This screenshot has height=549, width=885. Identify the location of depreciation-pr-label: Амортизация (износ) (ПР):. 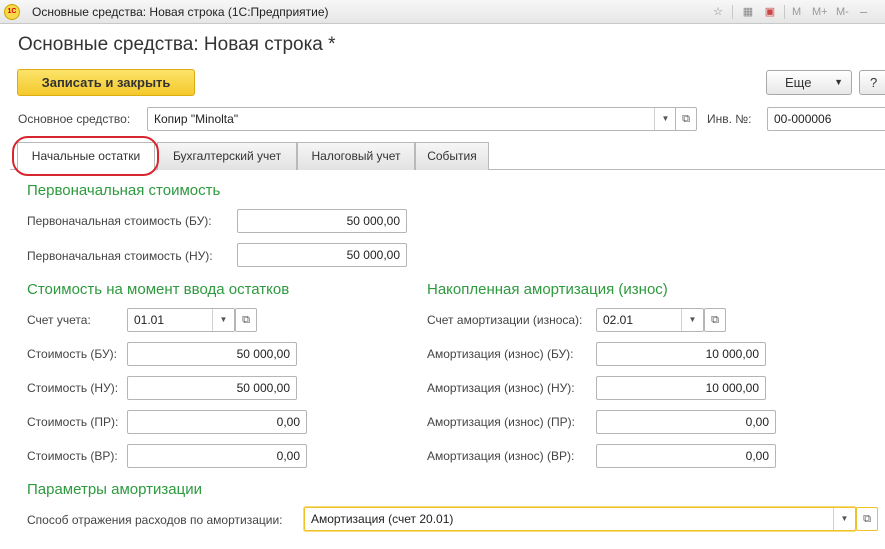
(501, 422).